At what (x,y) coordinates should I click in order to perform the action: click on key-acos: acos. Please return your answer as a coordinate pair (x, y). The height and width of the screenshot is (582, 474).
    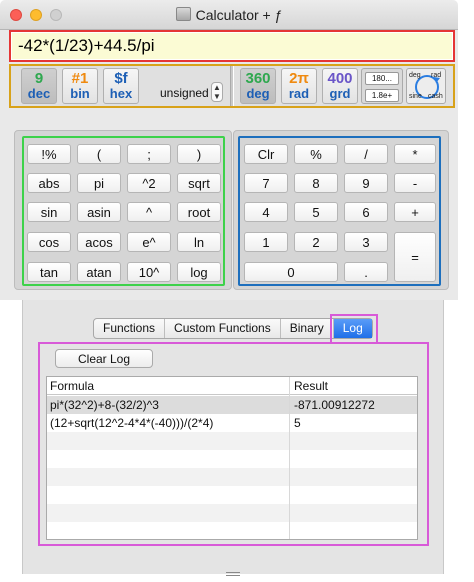
    Looking at the image, I should click on (99, 242).